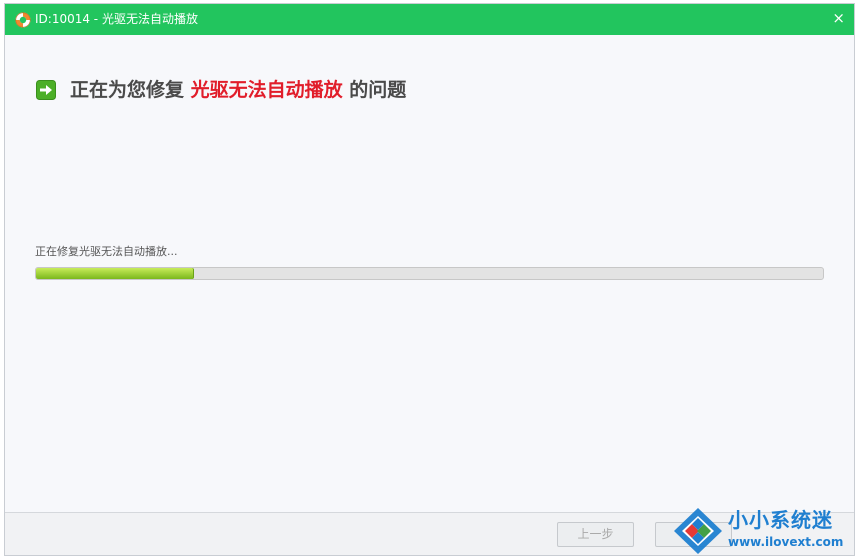  What do you see at coordinates (130, 90) in the screenshot?
I see `heading-prefix: 正在为您修复` at bounding box center [130, 90].